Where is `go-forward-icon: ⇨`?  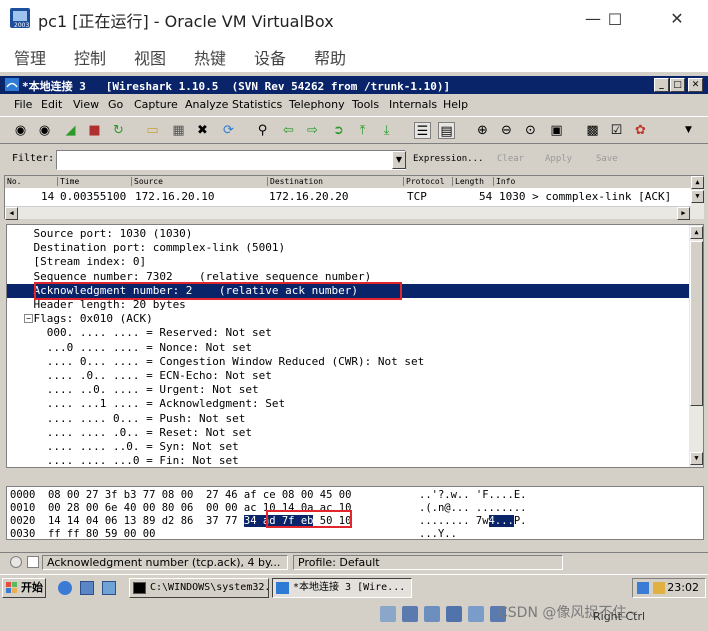
go-forward-icon: ⇨ is located at coordinates (312, 130).